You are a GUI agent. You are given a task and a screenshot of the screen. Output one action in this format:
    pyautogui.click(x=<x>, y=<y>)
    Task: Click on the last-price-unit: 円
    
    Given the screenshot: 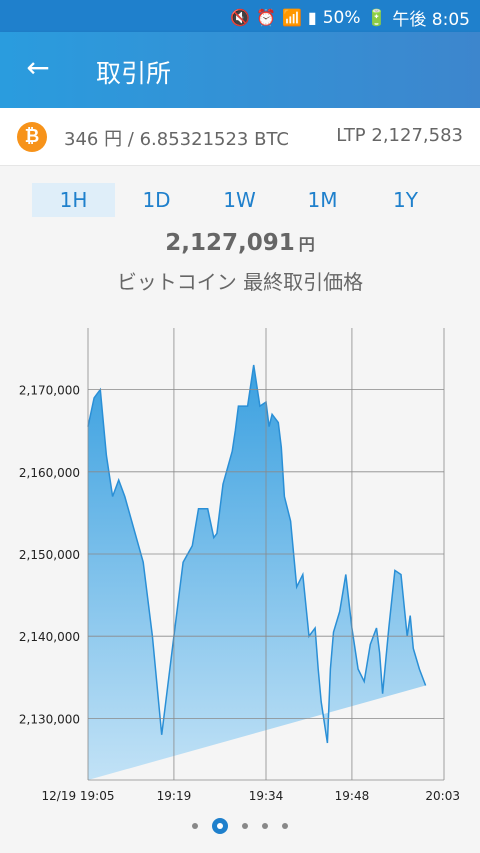 What is the action you would take?
    pyautogui.click(x=306, y=244)
    